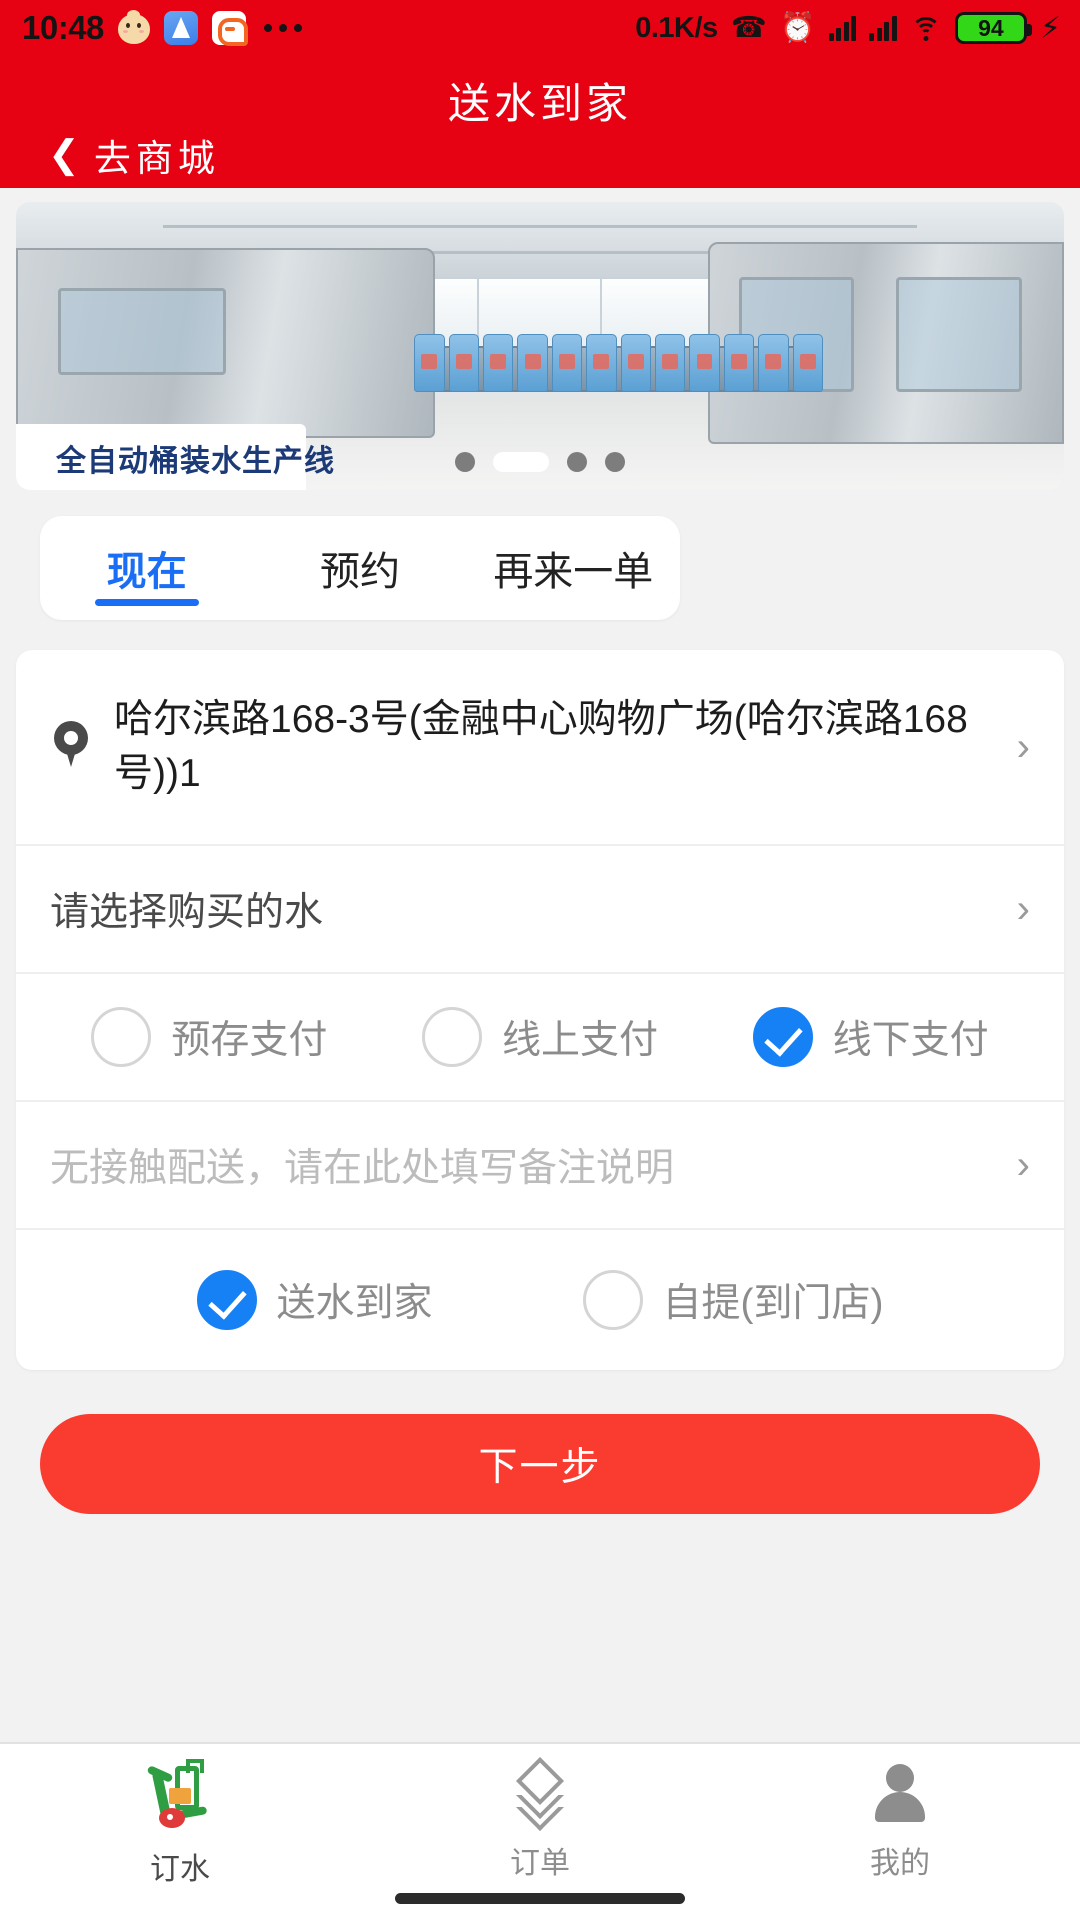 The height and width of the screenshot is (1920, 1080). I want to click on address-row: 哈尔滨路168-3号(金融中心购物广场(哈尔滨路168号))1 ›, so click(540, 748).